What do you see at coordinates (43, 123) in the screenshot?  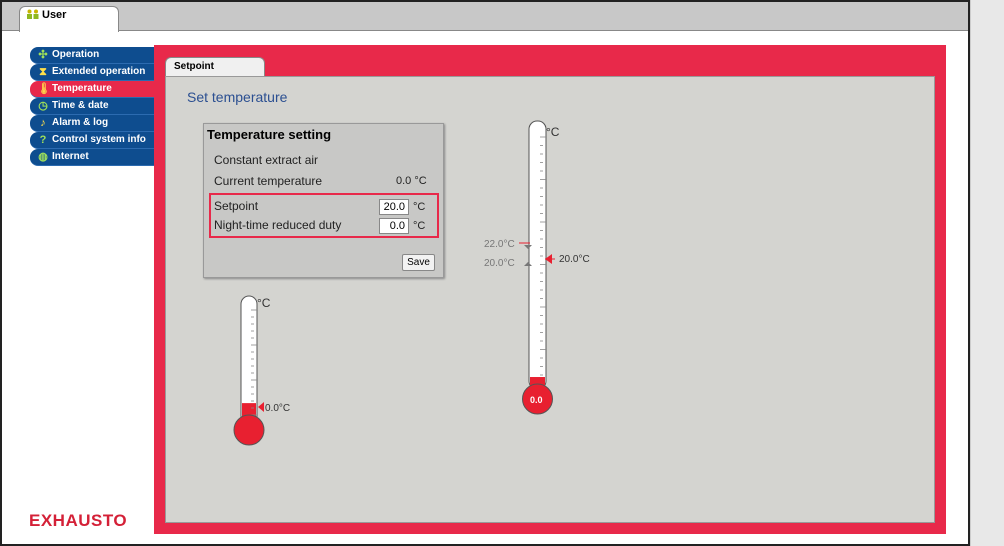 I see `bell-icon: ♪` at bounding box center [43, 123].